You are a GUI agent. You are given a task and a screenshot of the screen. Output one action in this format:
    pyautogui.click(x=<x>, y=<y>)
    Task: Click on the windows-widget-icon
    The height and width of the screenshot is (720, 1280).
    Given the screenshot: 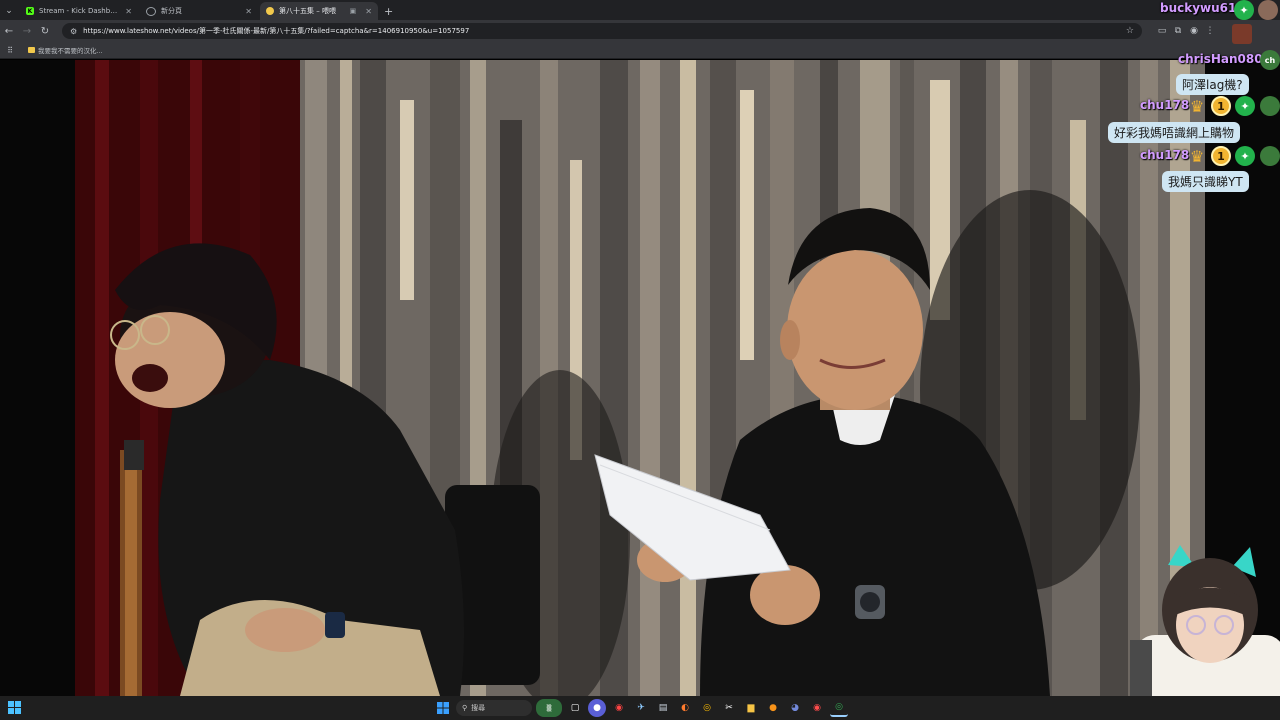 What is the action you would take?
    pyautogui.click(x=14, y=707)
    